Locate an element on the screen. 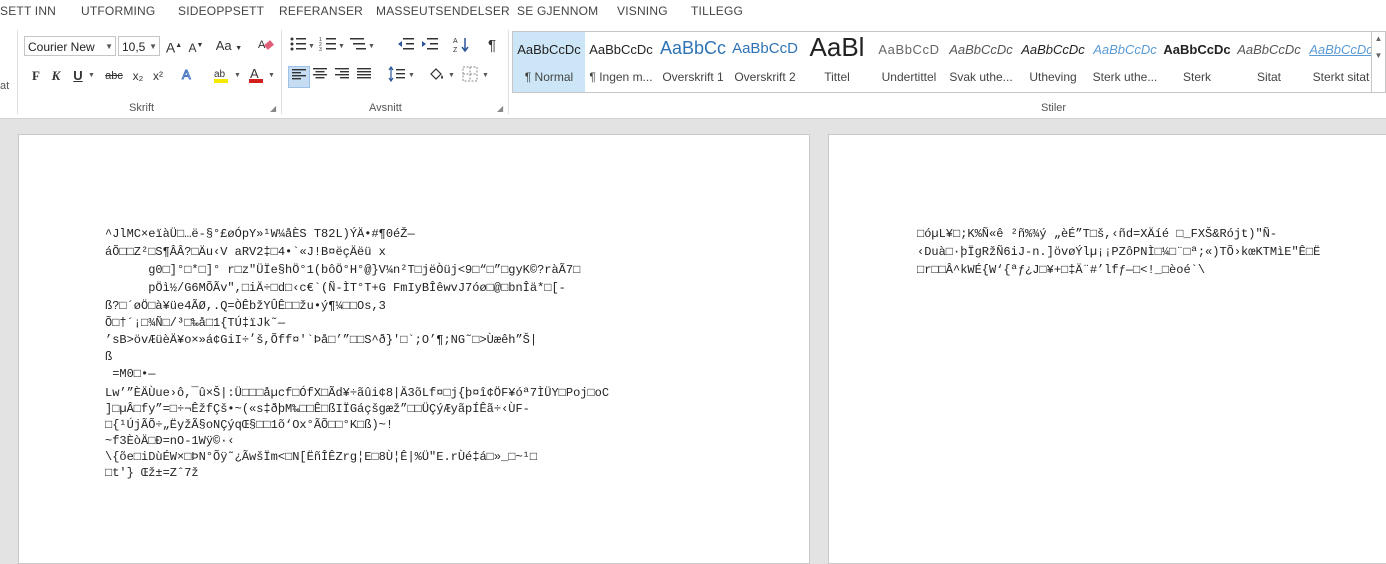  shrink-font-button: A▼ is located at coordinates (196, 47).